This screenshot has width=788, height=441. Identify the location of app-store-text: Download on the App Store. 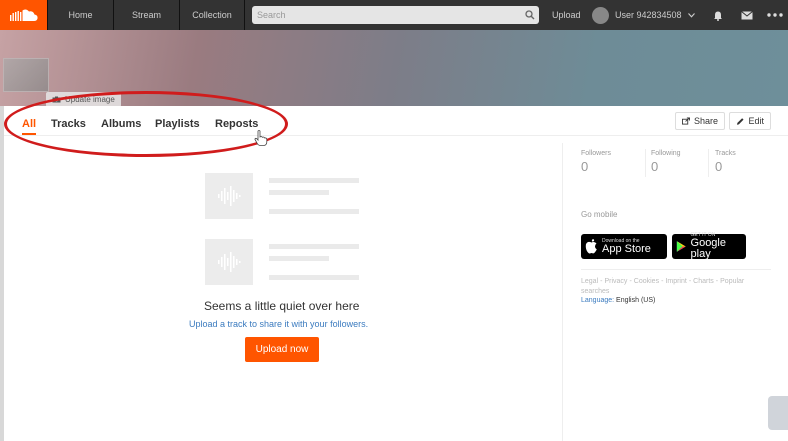
(626, 246).